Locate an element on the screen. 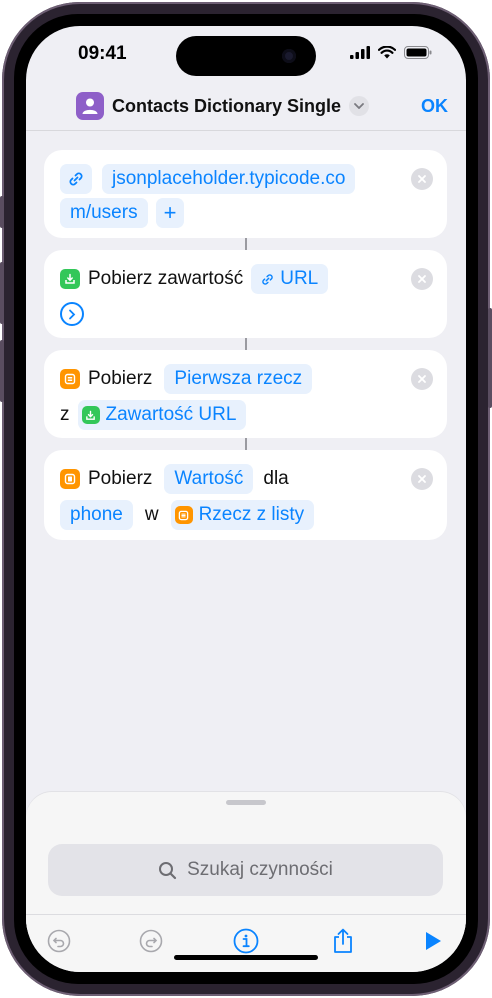  undo-button is located at coordinates (59, 941).